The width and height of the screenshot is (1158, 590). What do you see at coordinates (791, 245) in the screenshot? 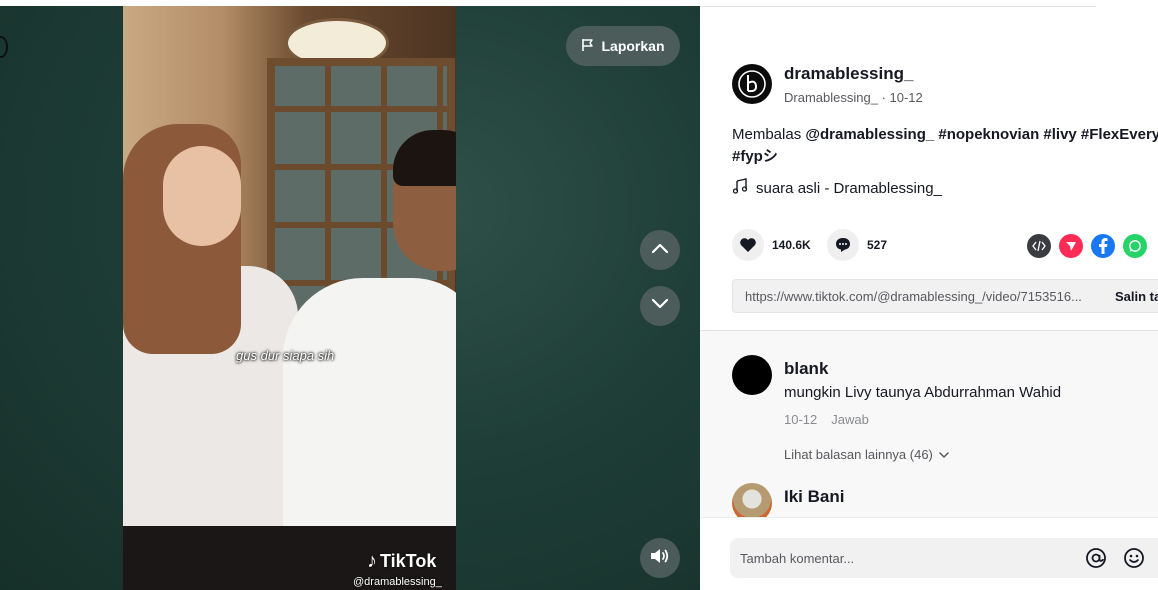
I see `like-count: 140.6K` at bounding box center [791, 245].